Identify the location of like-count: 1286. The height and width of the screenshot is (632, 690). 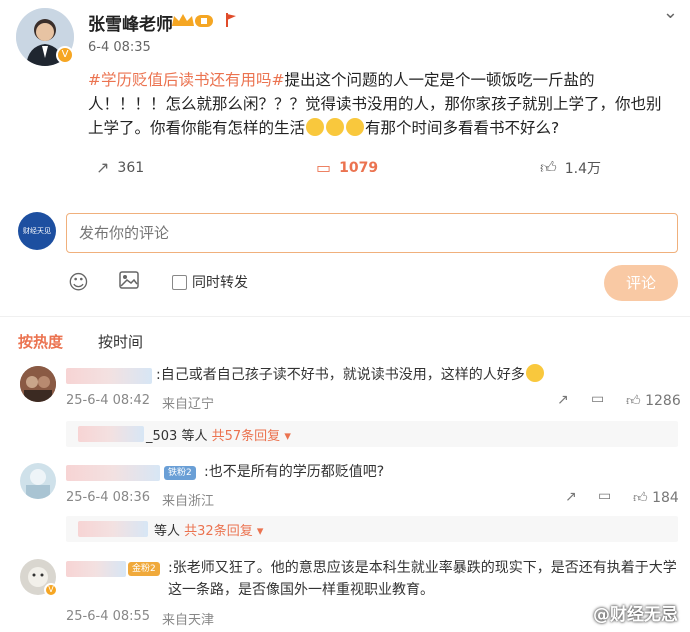
(663, 401).